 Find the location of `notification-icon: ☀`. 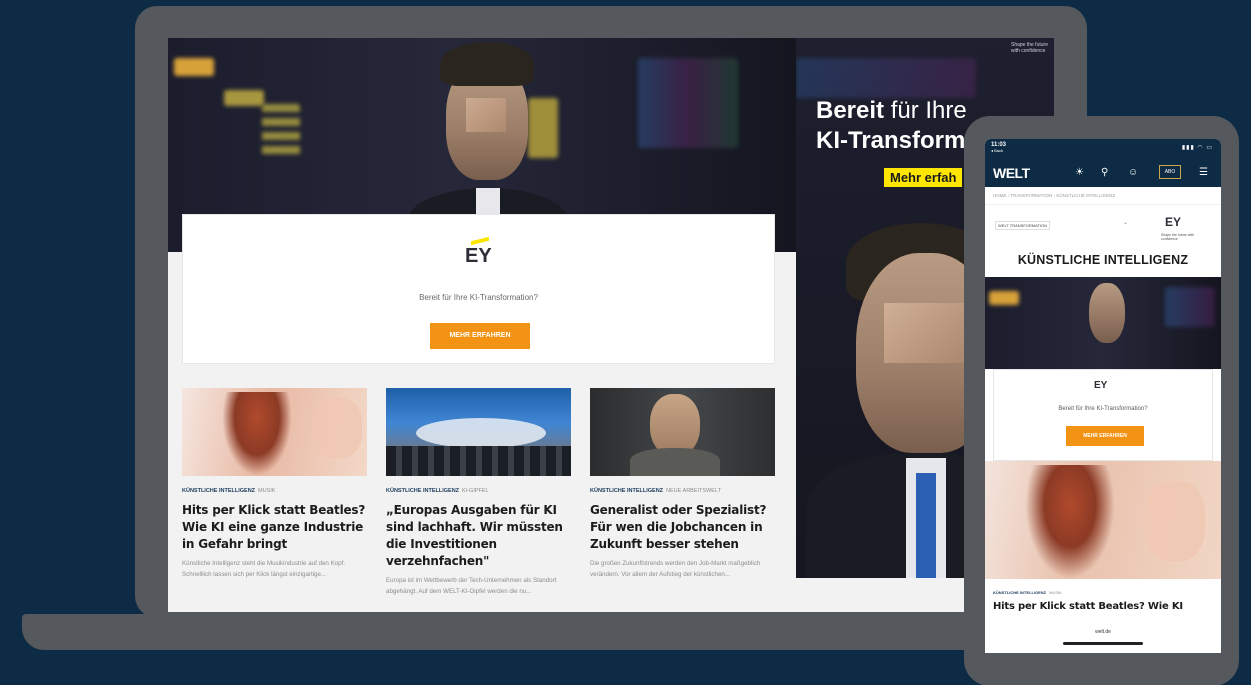

notification-icon: ☀ is located at coordinates (1079, 172).